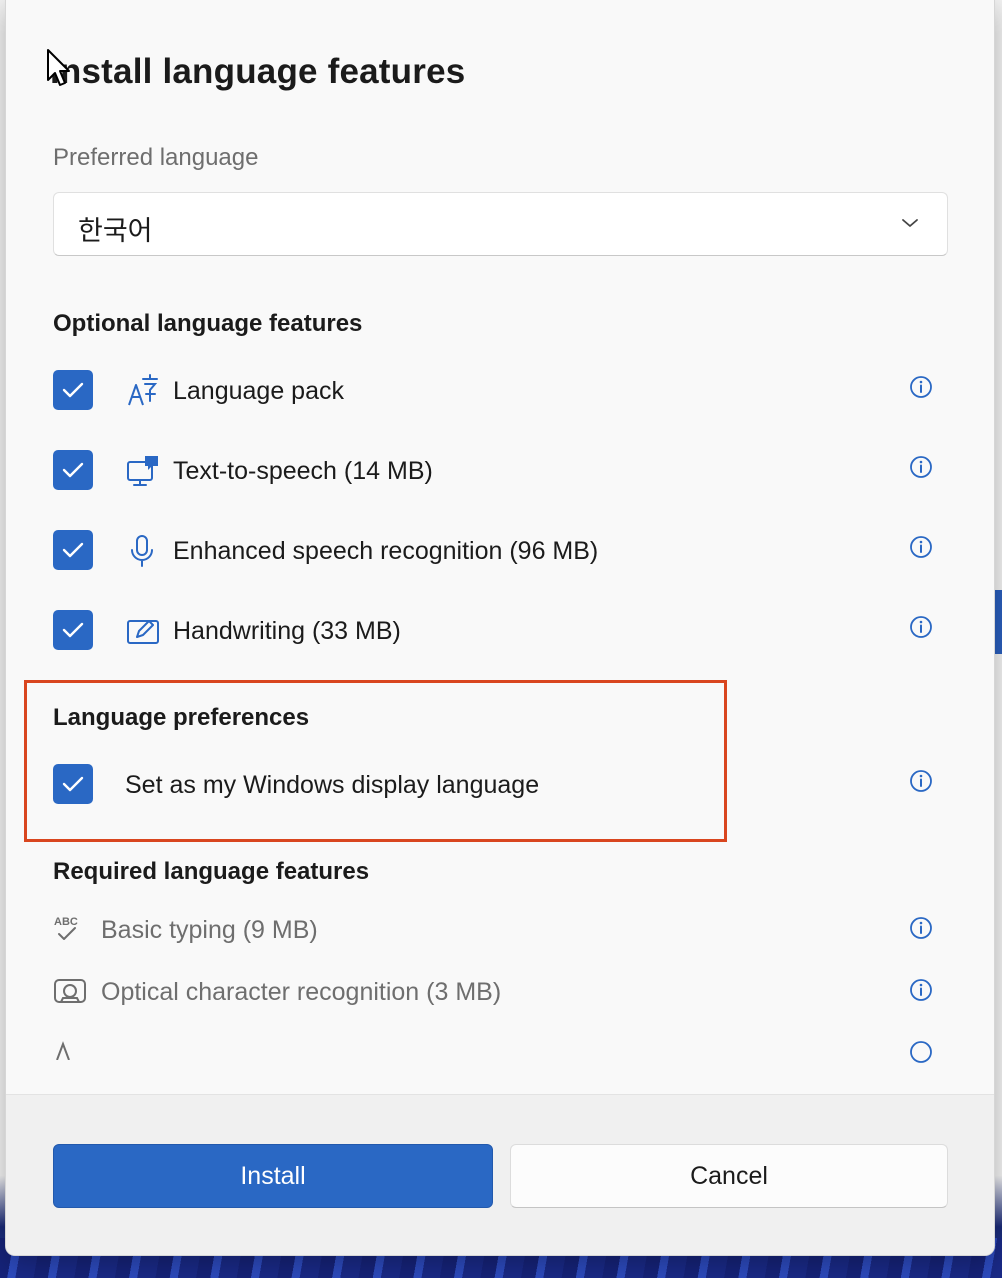  I want to click on text-to-speech-label: Text-to-speech (14 MB), so click(303, 471).